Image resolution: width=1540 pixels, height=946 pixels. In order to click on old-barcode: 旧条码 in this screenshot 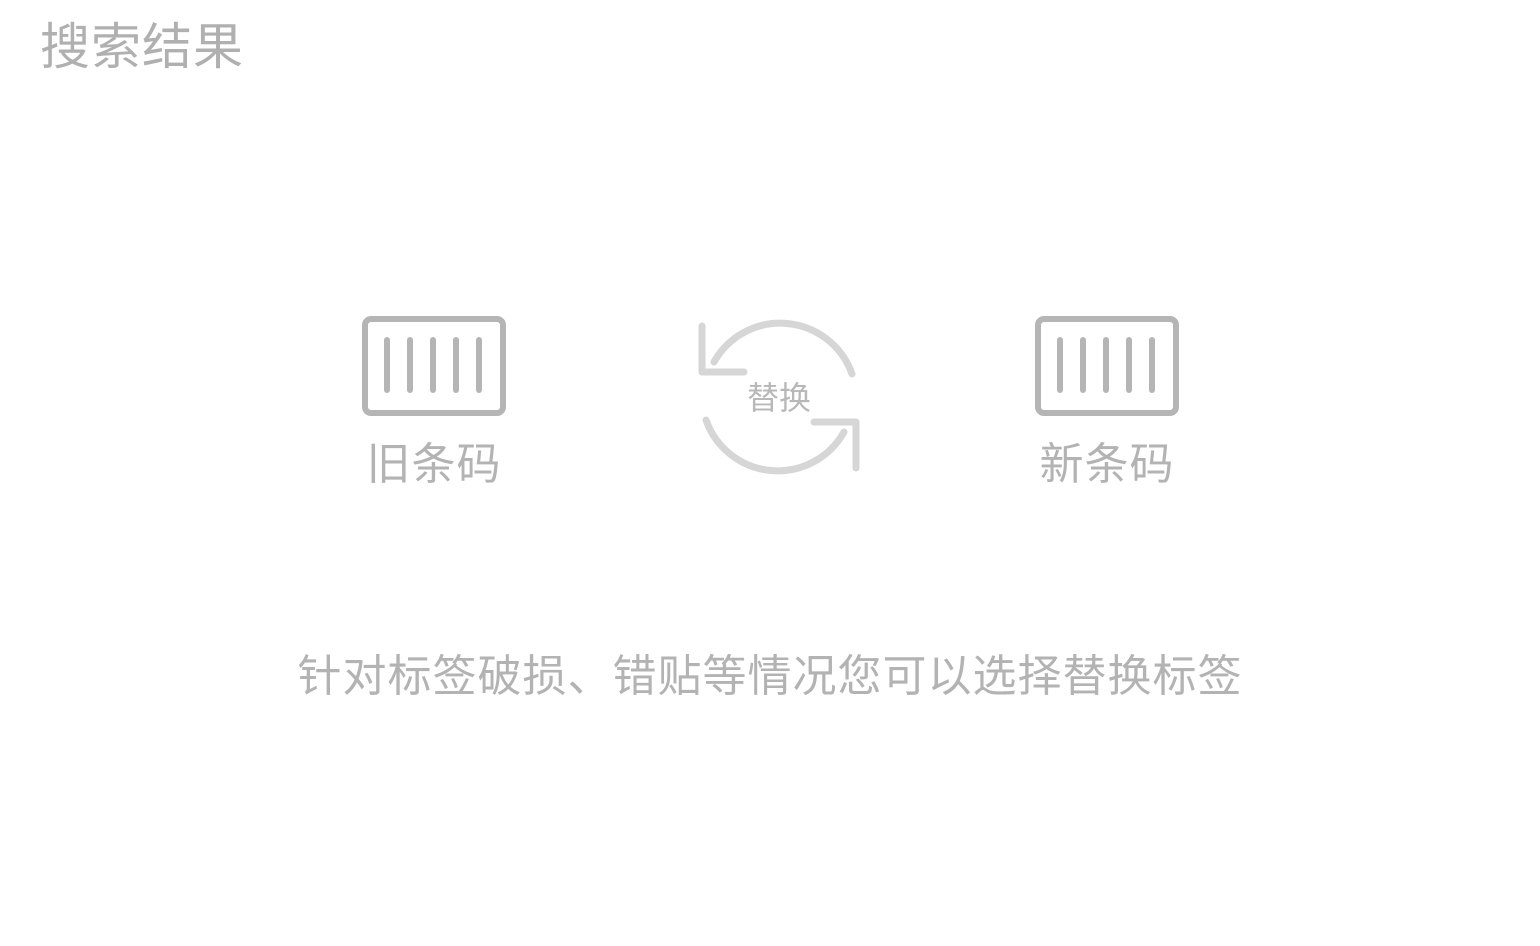, I will do `click(434, 404)`.